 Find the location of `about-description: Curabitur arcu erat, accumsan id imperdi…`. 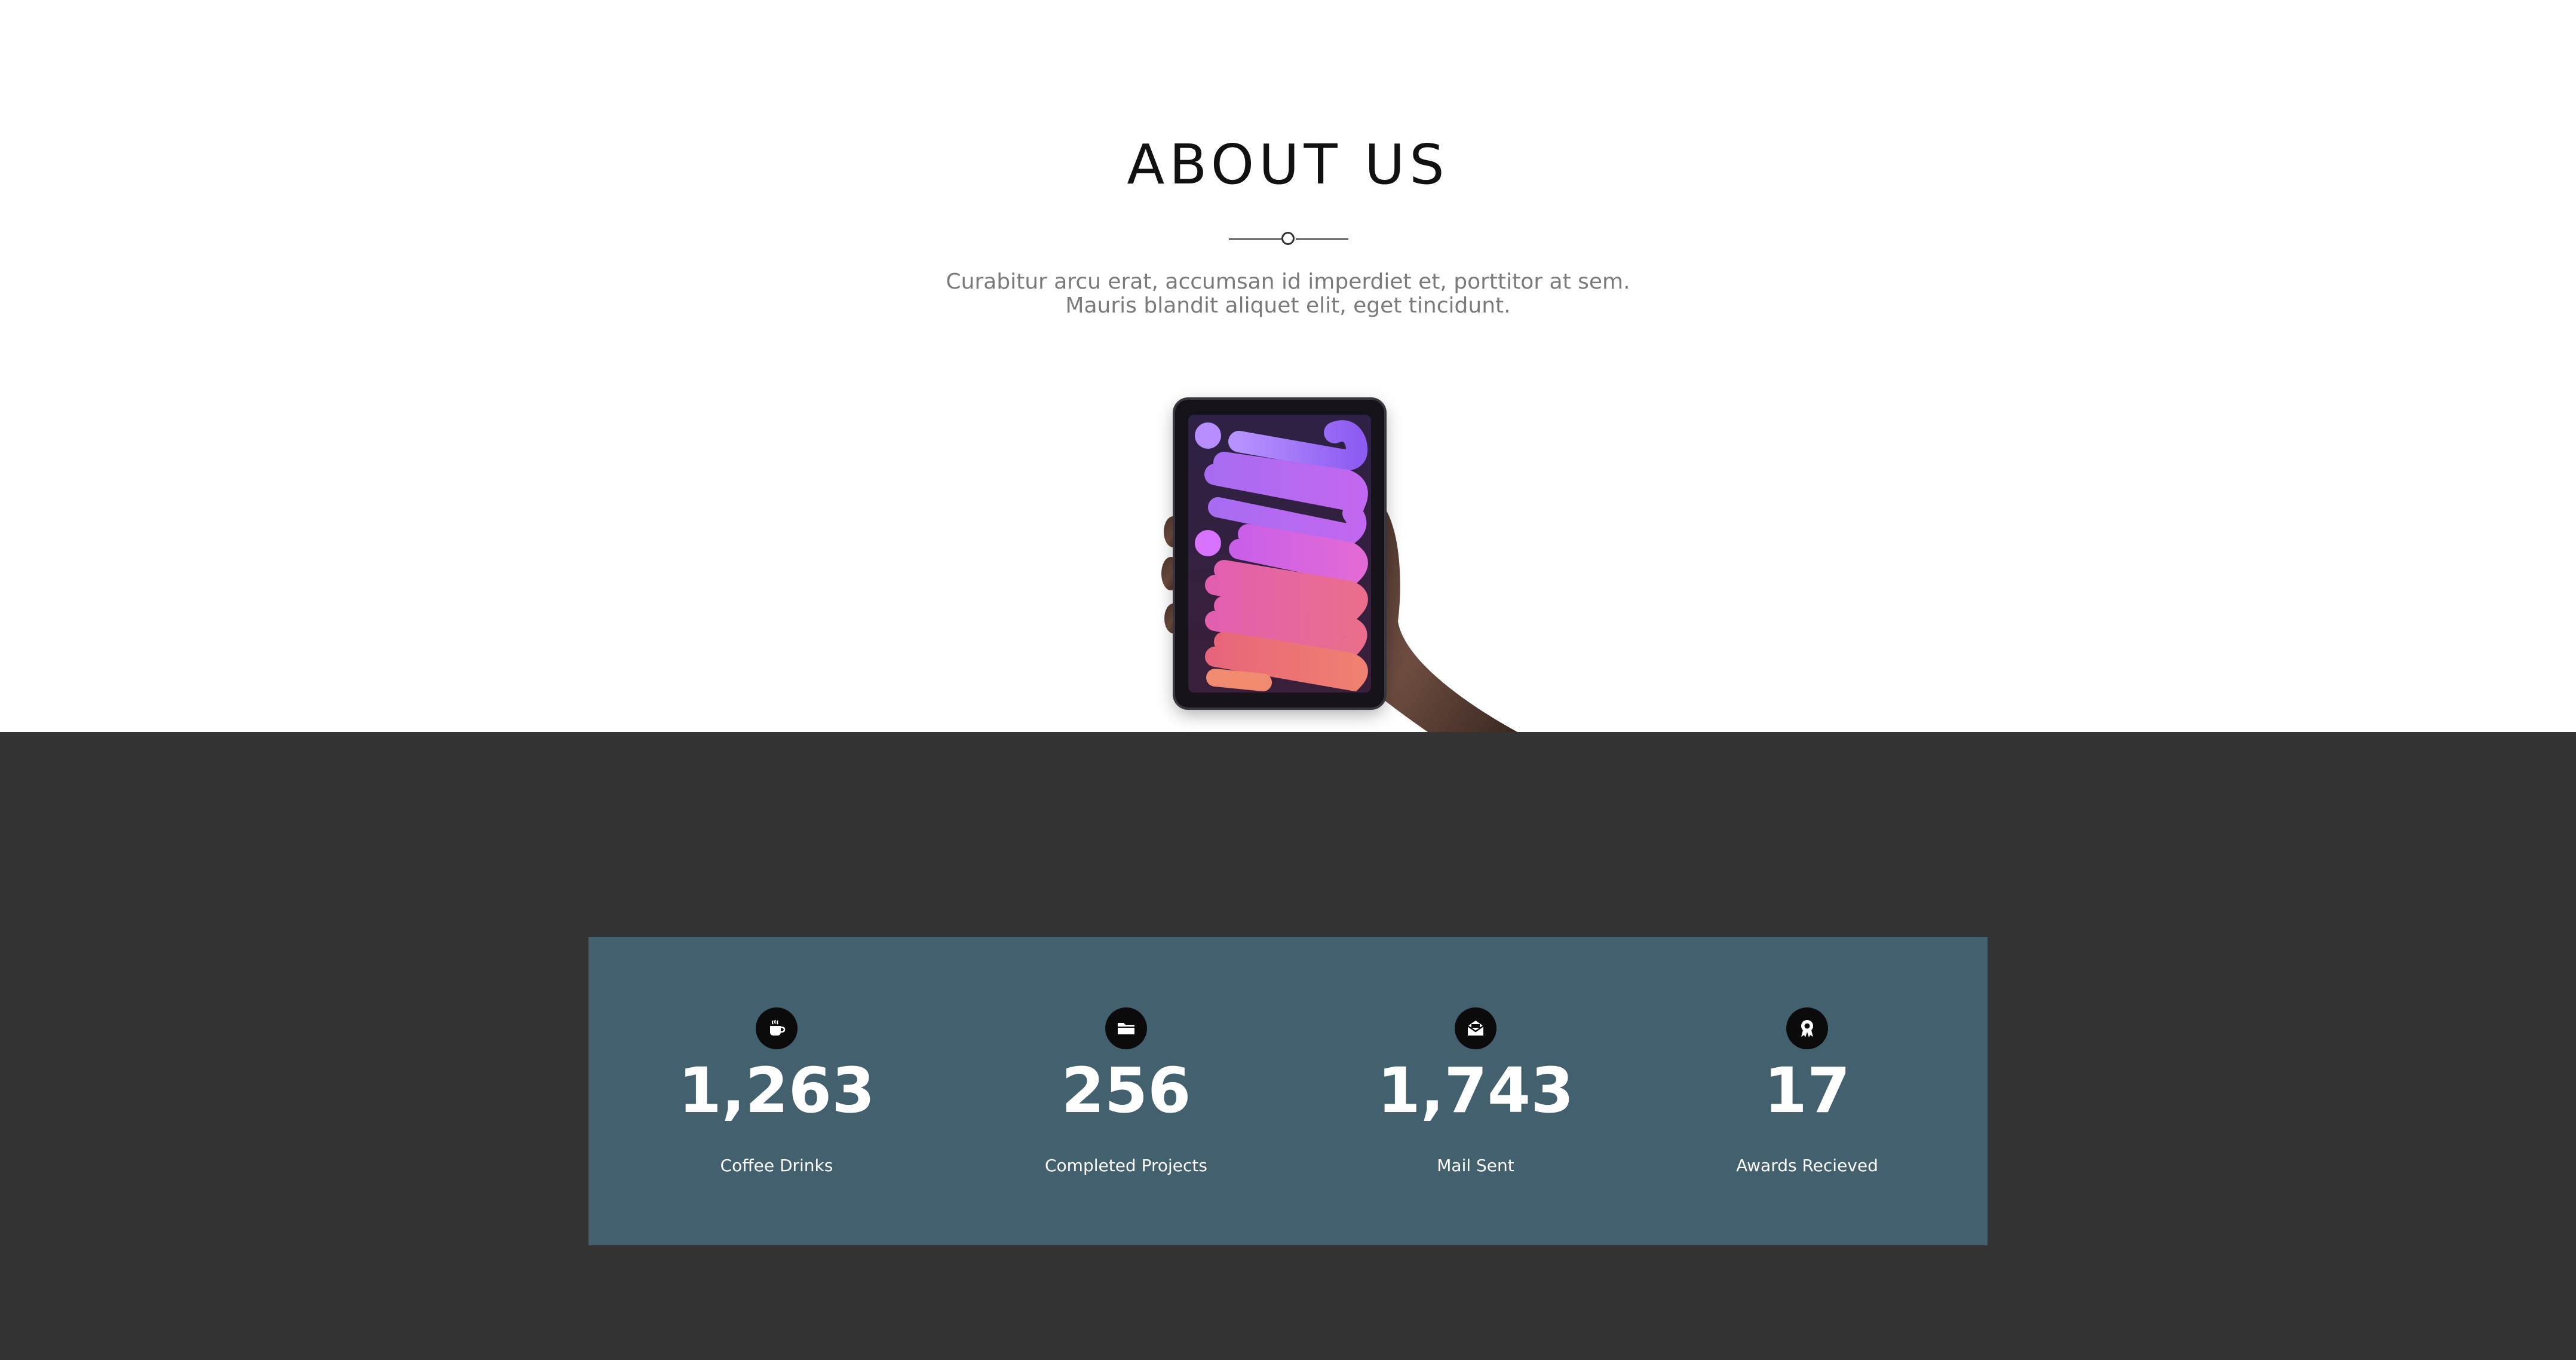

about-description: Curabitur arcu erat, accumsan id imperdi… is located at coordinates (1288, 294).